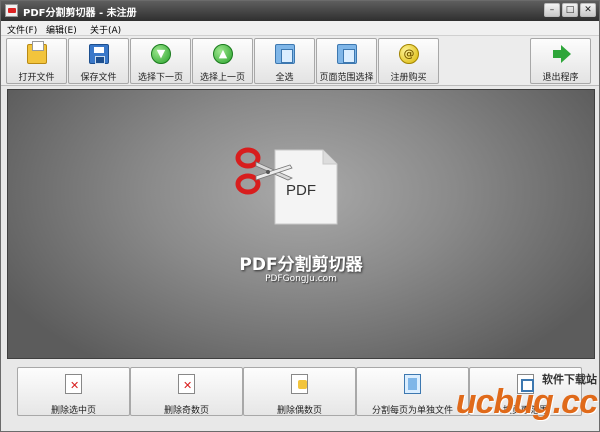  What do you see at coordinates (105, 29) in the screenshot?
I see `menu-about: 关于(A)` at bounding box center [105, 29].